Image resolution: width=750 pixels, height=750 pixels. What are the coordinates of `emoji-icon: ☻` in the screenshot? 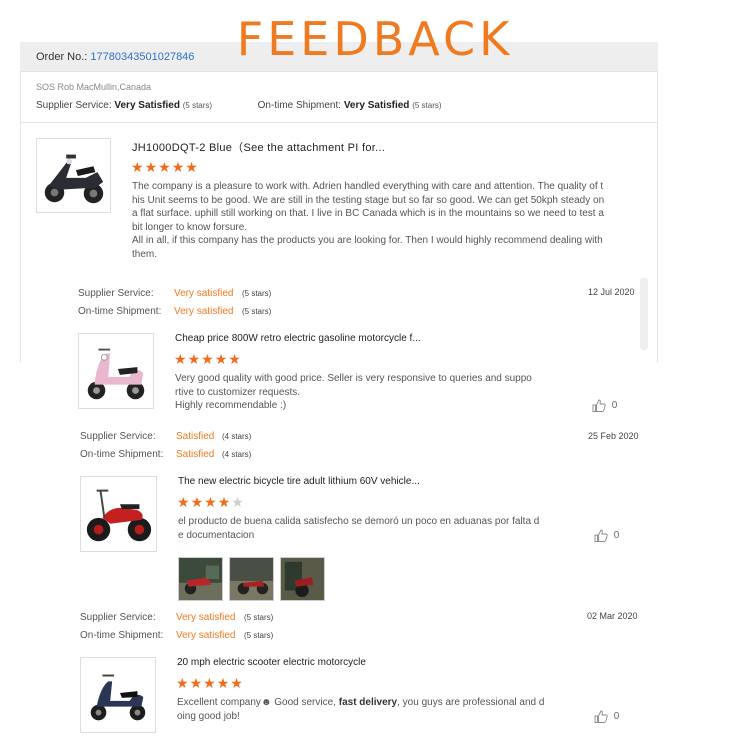 It's located at (266, 702).